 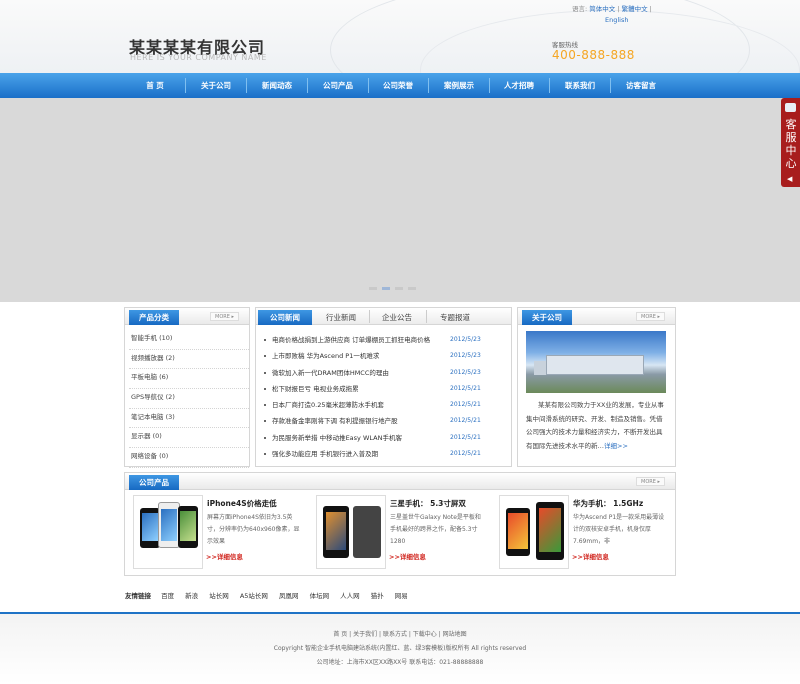 What do you see at coordinates (285, 317) in the screenshot?
I see `tab-company-news: 公司新闻` at bounding box center [285, 317].